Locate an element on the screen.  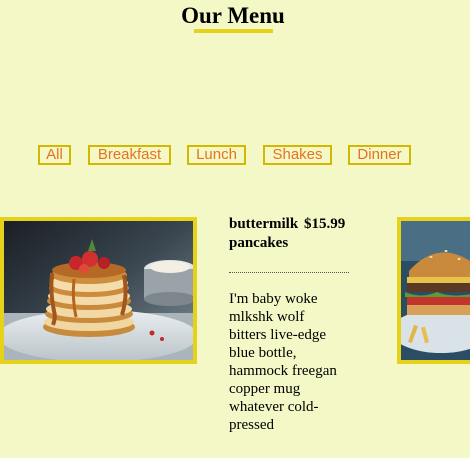
filter-bar: All Breakfast Lunch Shakes Dinner is located at coordinates (235, 157).